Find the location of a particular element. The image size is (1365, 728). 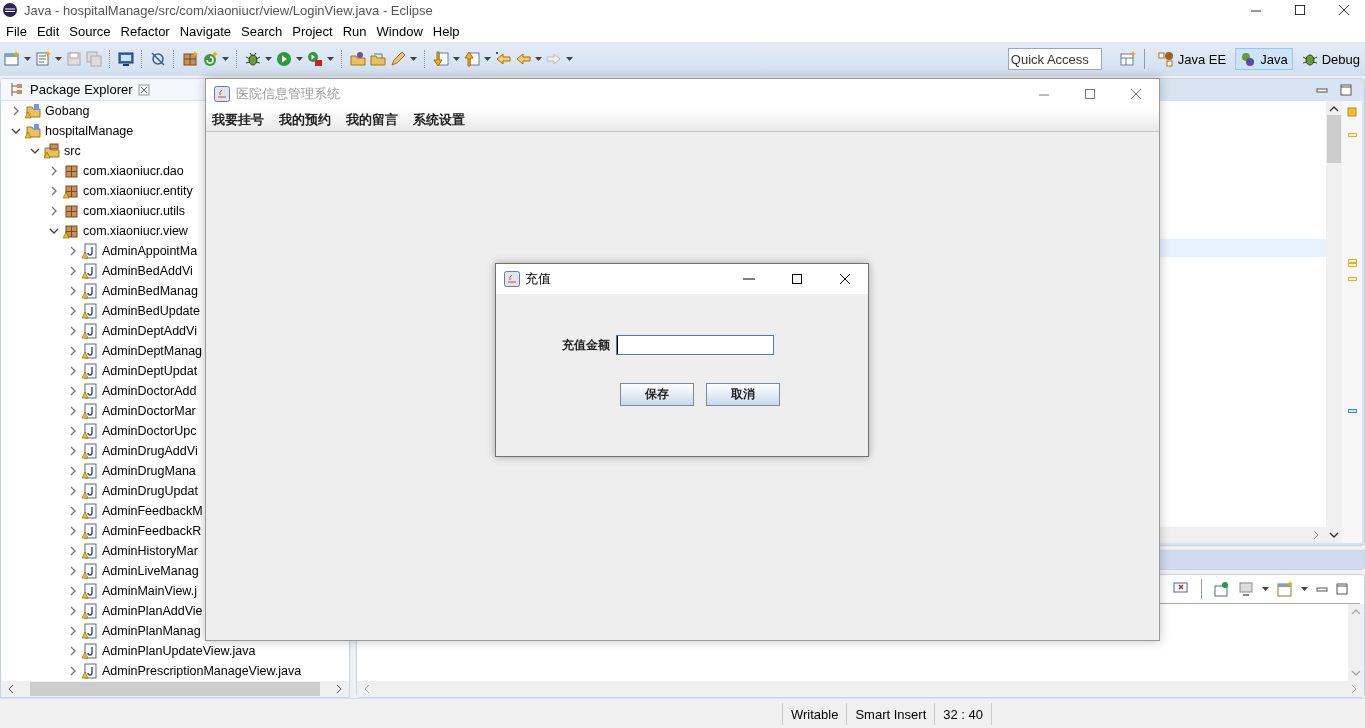

menu-item: Search is located at coordinates (263, 31).